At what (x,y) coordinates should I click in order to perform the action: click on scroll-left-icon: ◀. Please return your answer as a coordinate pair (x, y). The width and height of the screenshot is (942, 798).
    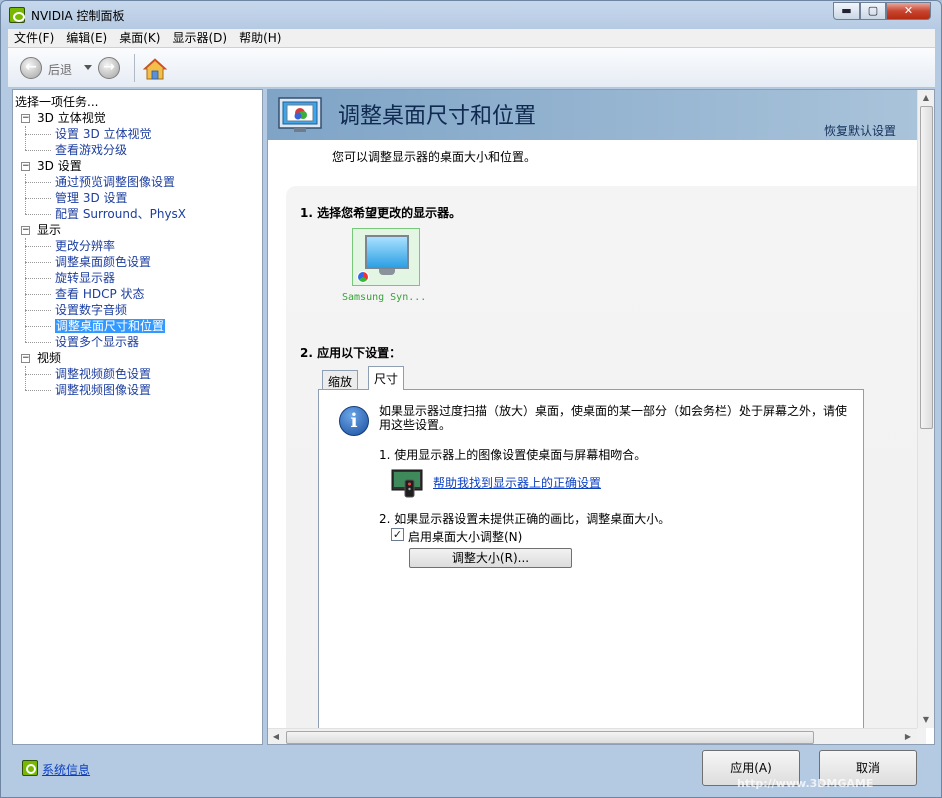
    Looking at the image, I should click on (276, 736).